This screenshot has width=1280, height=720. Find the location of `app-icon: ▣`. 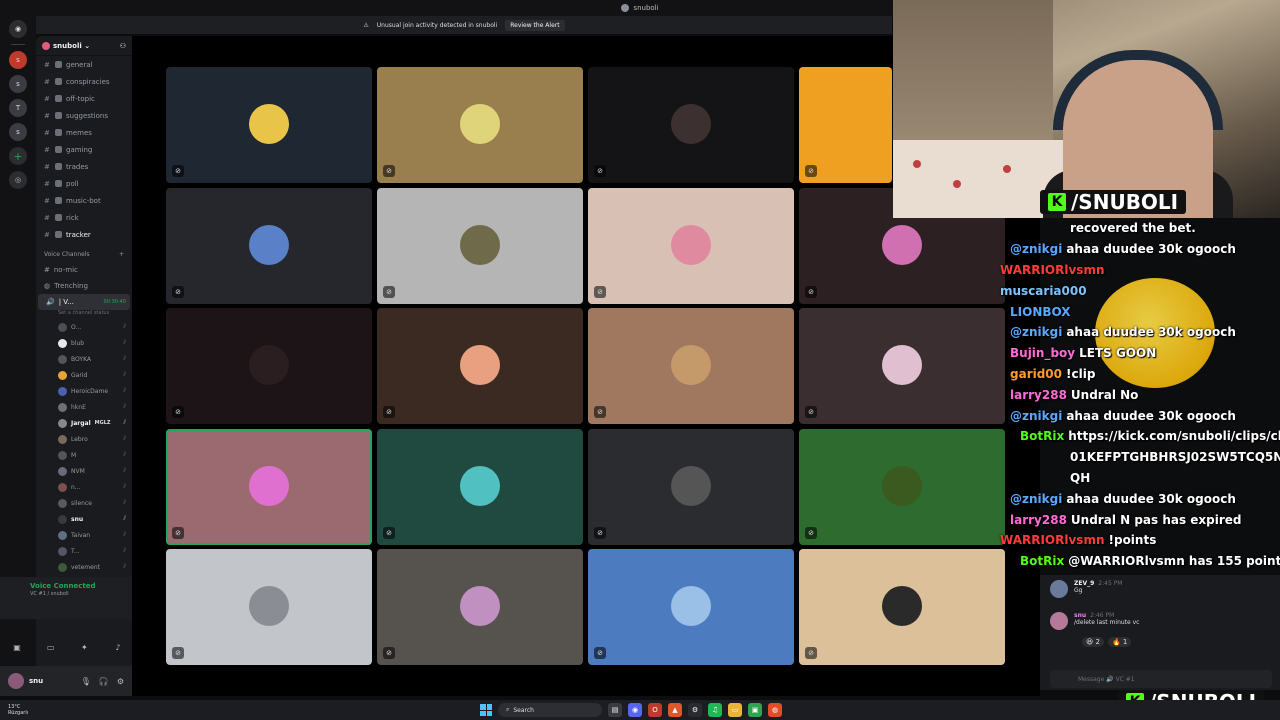

app-icon: ▣ is located at coordinates (755, 710).